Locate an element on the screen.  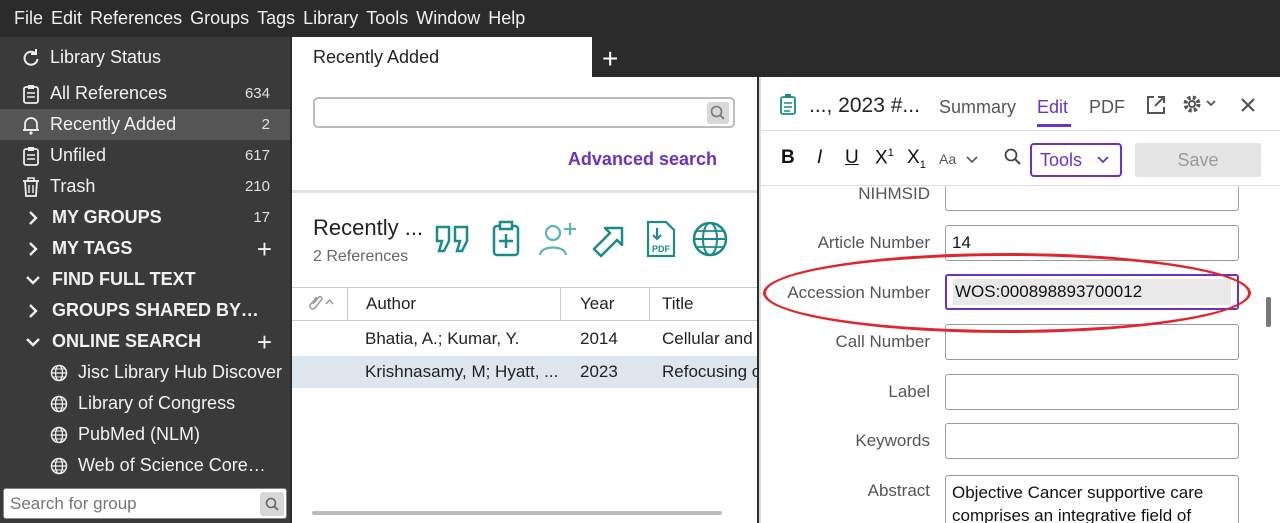
sidebar-online-pubmed: PubMed (NLM) is located at coordinates (145, 434).